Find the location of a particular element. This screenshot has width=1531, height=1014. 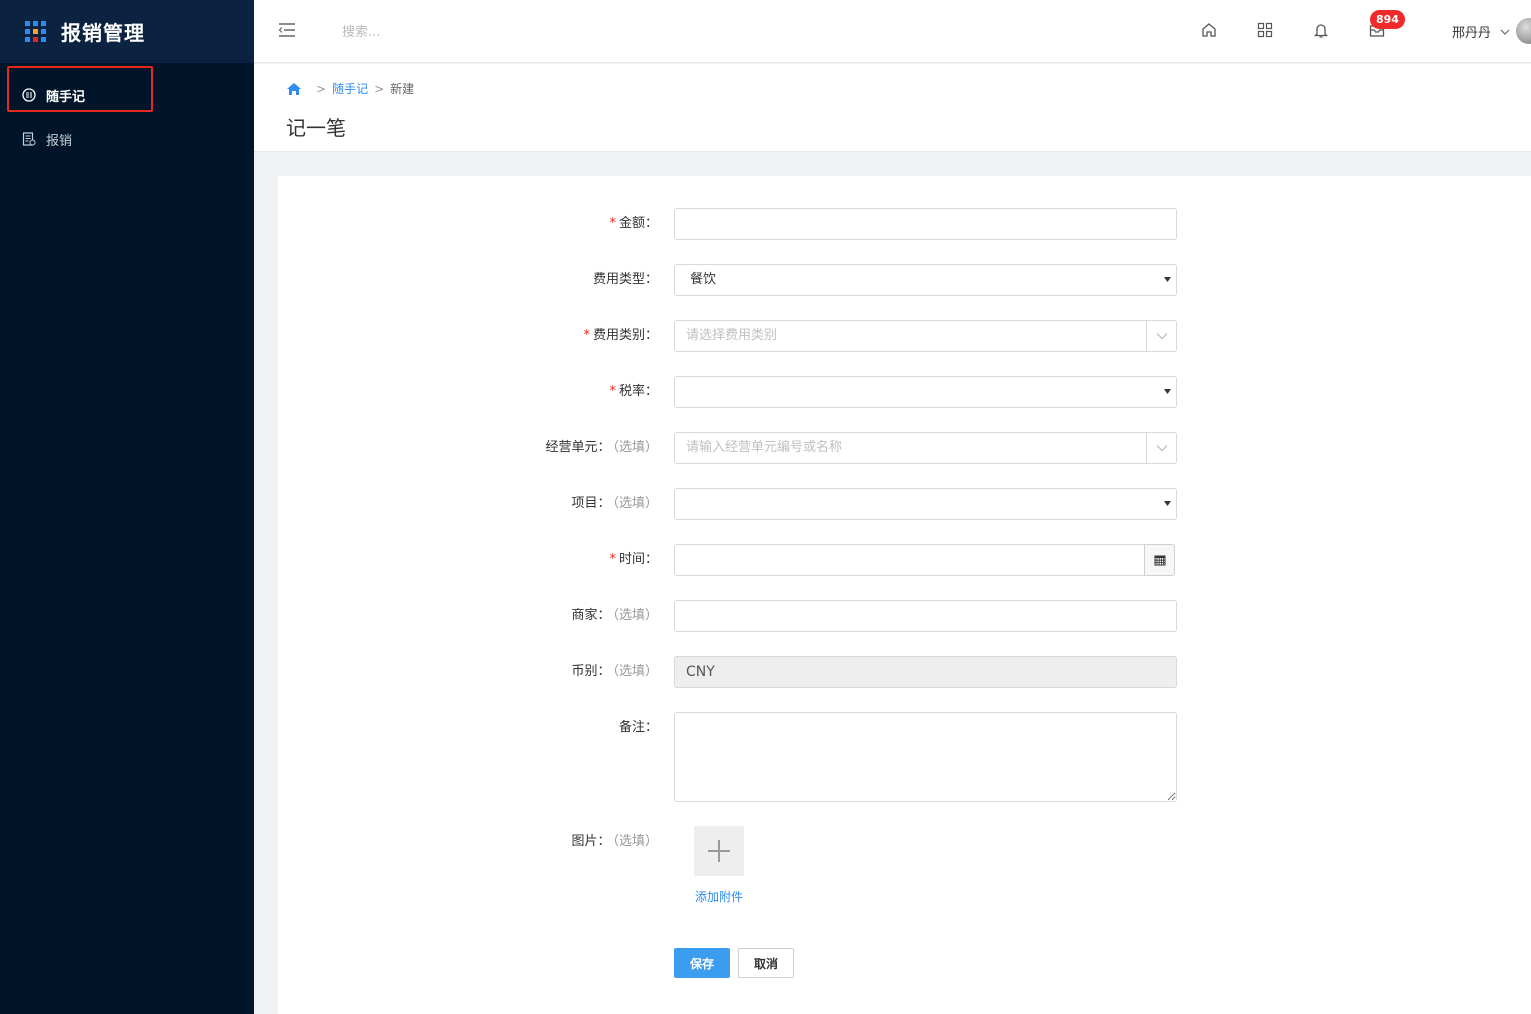

project-label: 项目： （选填） is located at coordinates (614, 504).